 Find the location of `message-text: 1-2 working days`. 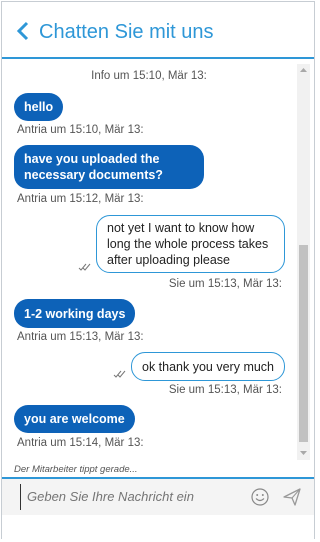

message-text: 1-2 working days is located at coordinates (75, 313).